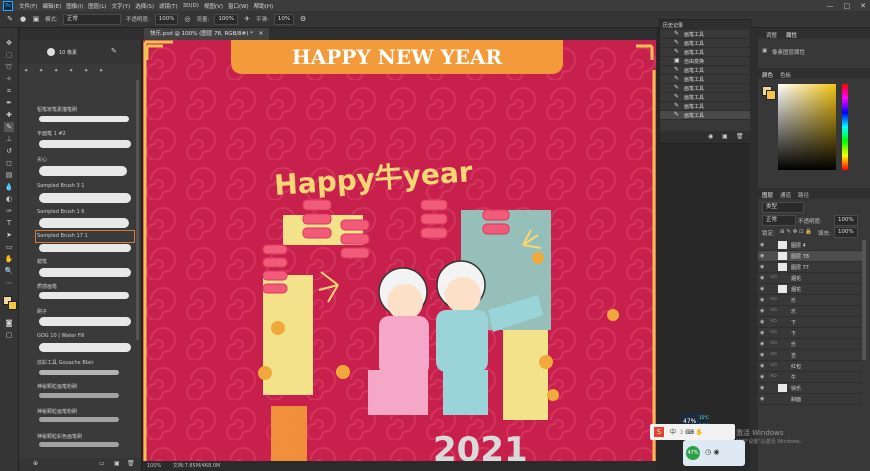  What do you see at coordinates (9, 55) in the screenshot?
I see `marquee-tool-icon: ⬚` at bounding box center [9, 55].